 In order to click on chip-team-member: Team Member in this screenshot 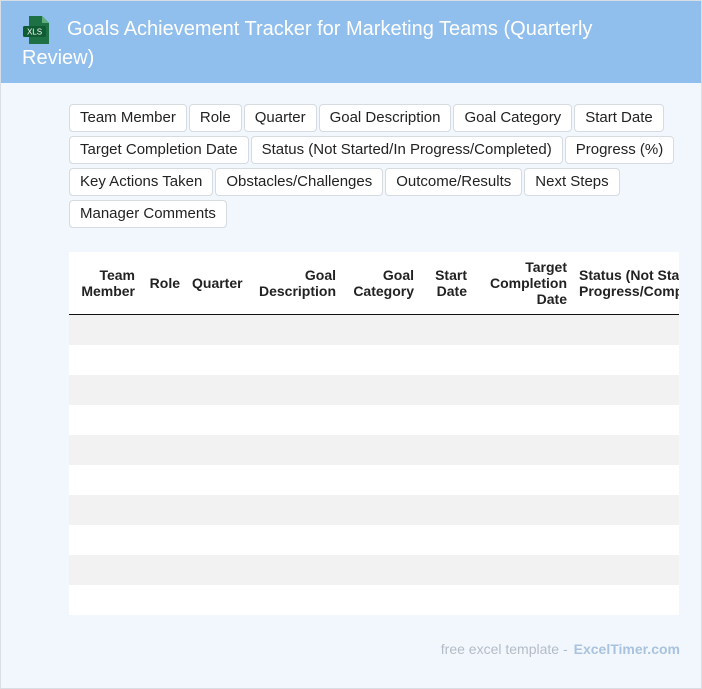, I will do `click(128, 118)`.